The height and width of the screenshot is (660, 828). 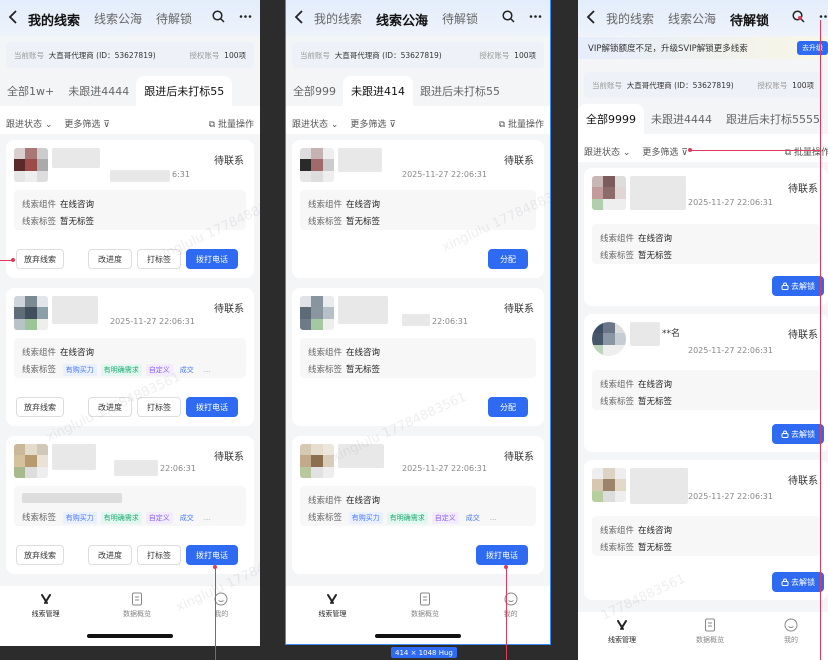 What do you see at coordinates (611, 119) in the screenshot?
I see `segment-all: 全部9999` at bounding box center [611, 119].